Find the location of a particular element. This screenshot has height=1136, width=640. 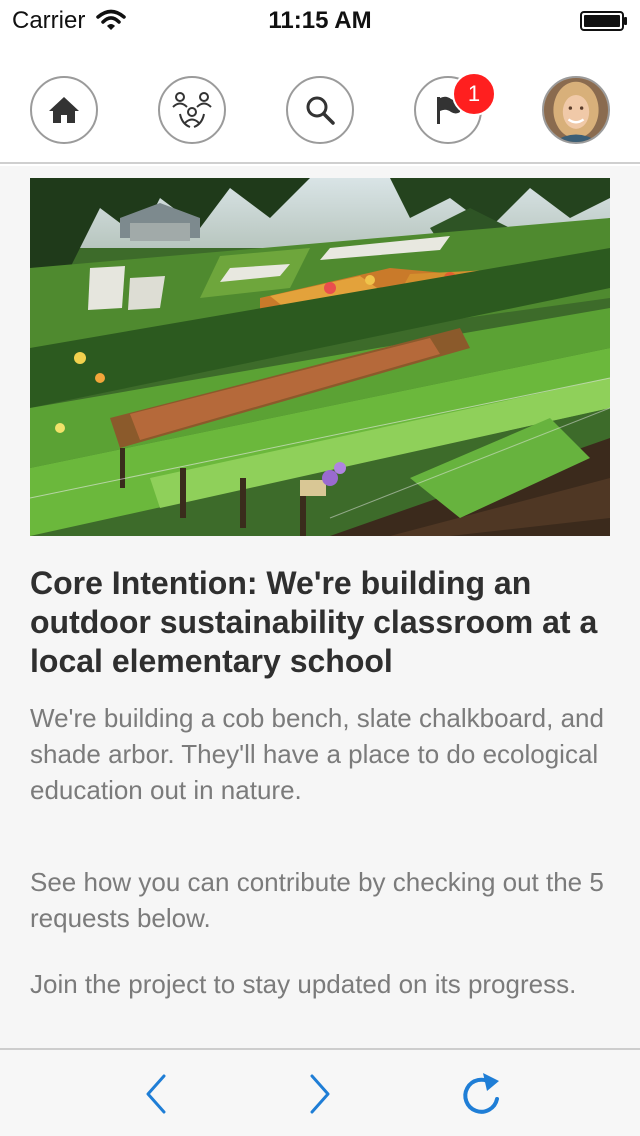

community-icon is located at coordinates (192, 110).